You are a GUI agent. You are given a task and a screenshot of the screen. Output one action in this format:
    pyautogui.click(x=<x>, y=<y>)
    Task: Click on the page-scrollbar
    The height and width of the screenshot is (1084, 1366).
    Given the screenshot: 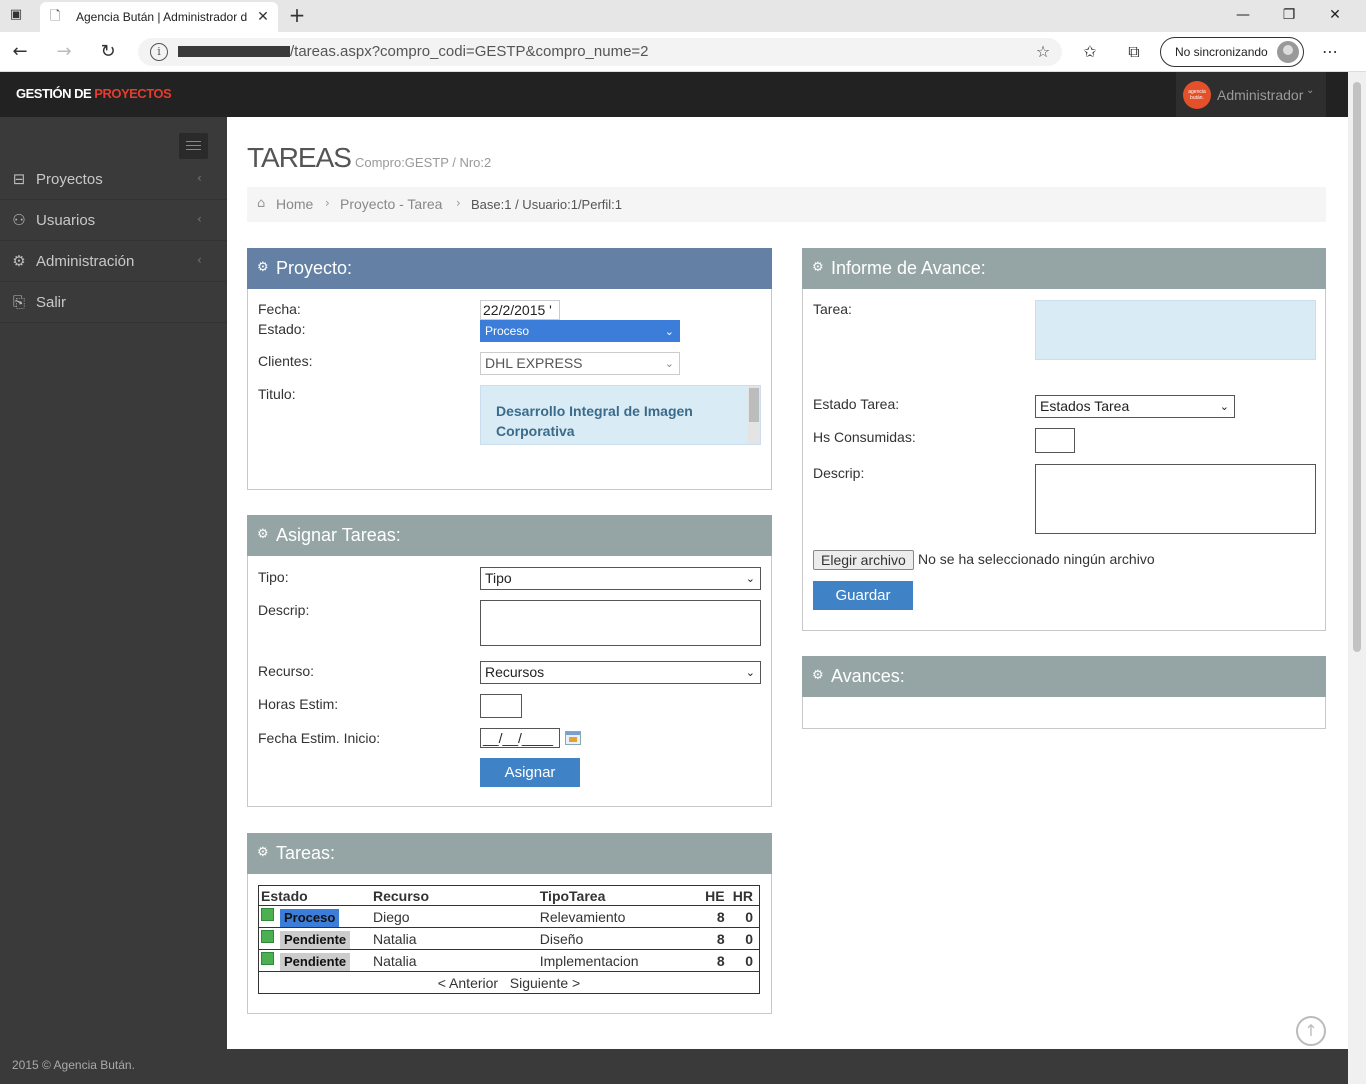 What is the action you would take?
    pyautogui.click(x=1357, y=578)
    